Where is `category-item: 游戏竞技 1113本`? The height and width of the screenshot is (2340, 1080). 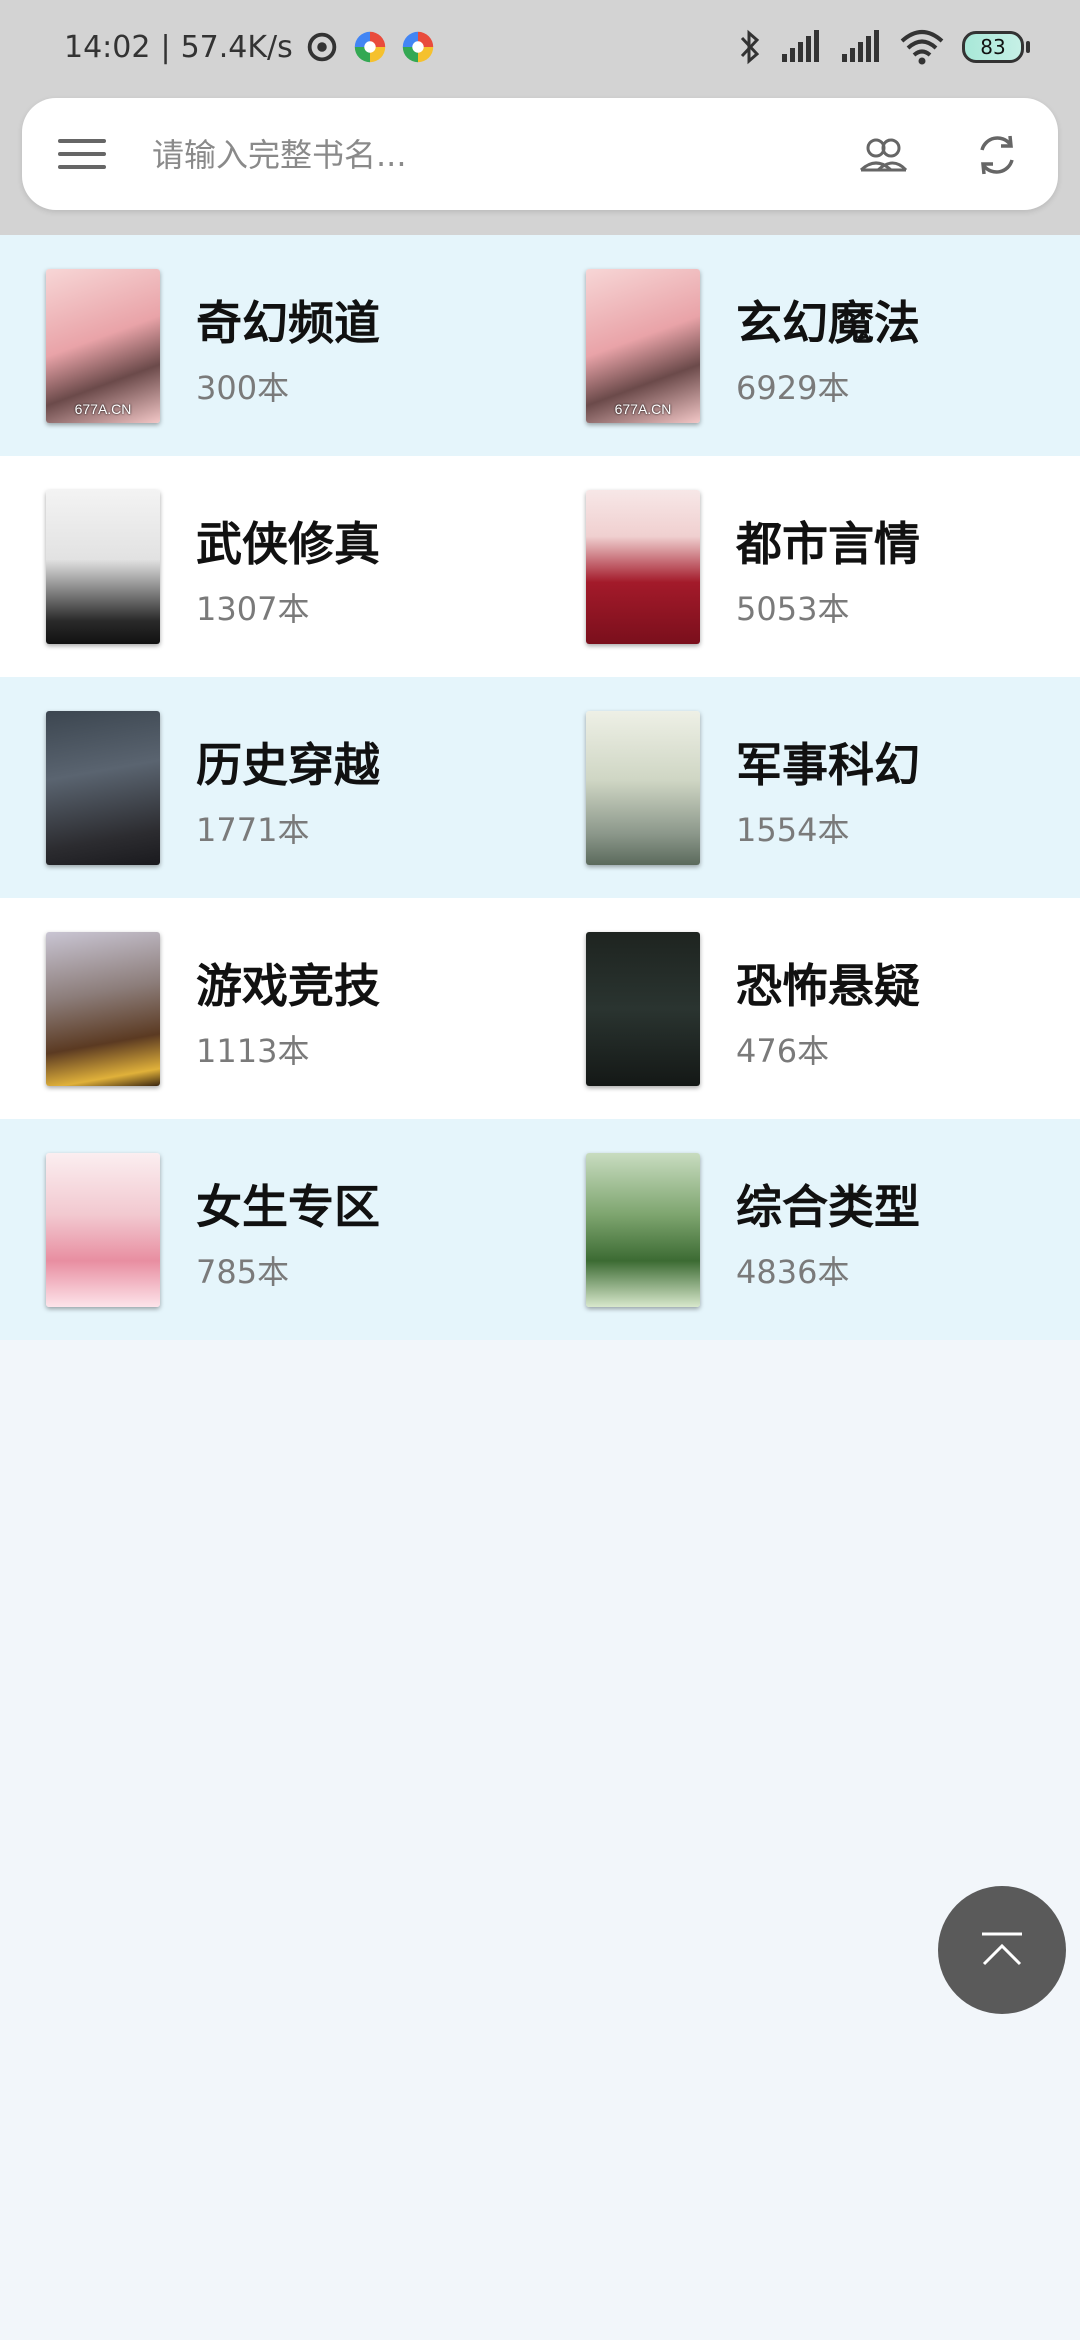
category-item: 游戏竞技 1113本 is located at coordinates (270, 1008).